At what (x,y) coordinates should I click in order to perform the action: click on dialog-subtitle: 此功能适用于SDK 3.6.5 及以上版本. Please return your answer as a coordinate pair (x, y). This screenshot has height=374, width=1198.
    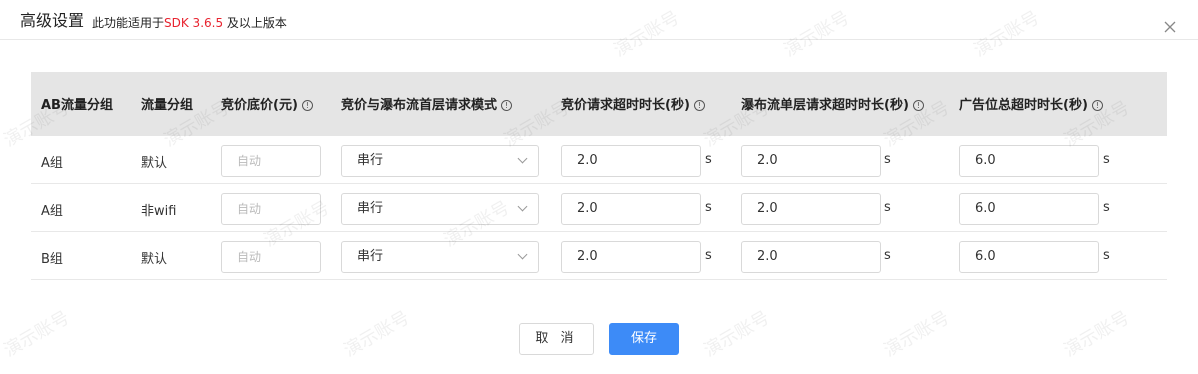
    Looking at the image, I should click on (189, 23).